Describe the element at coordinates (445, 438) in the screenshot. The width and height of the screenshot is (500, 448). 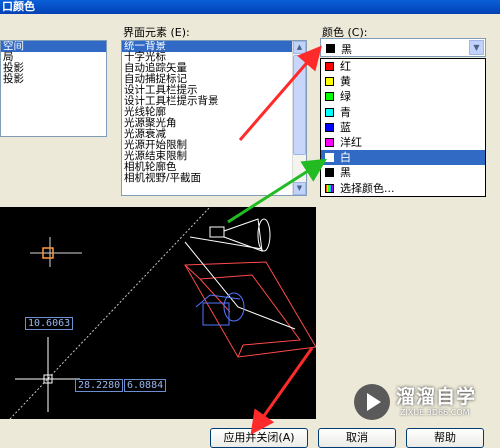
I see `help-button: 帮助` at that location.